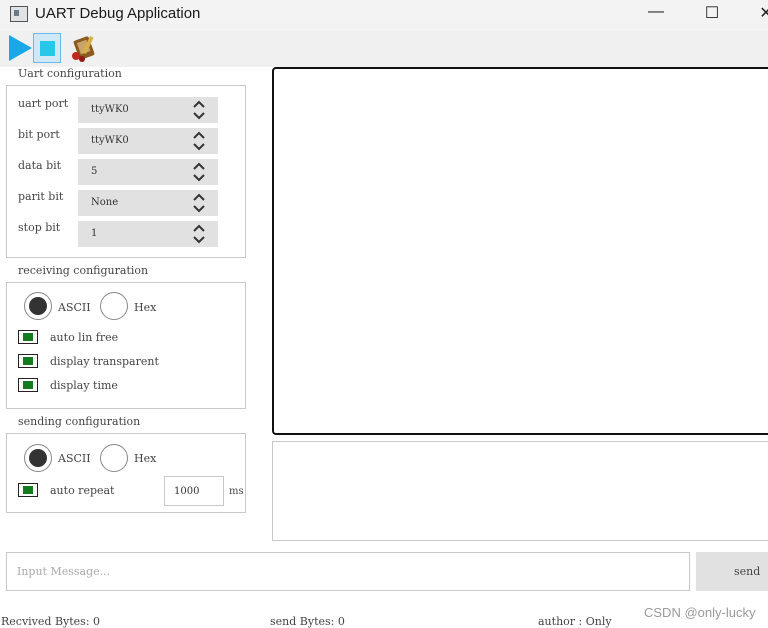  I want to click on parity-bit-label: parit bit, so click(41, 196).